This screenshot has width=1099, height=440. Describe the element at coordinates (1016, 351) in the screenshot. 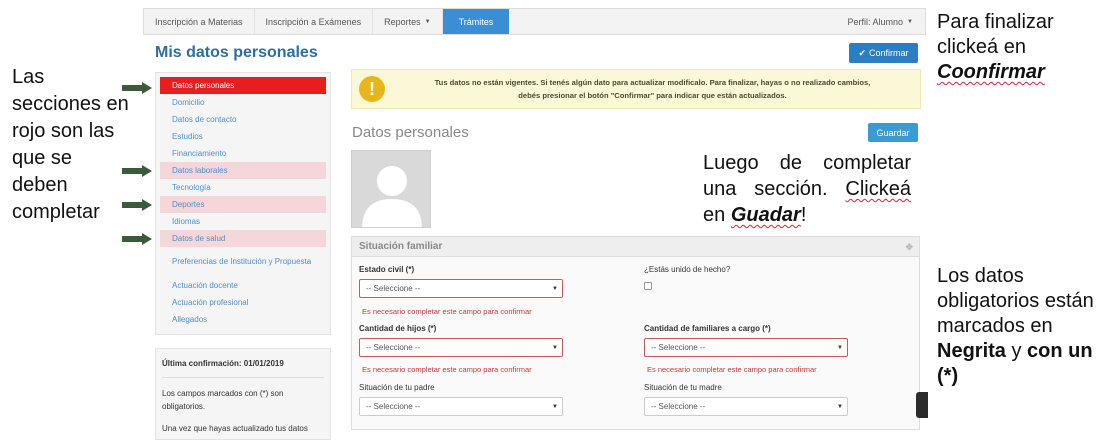

I see `annotation-text: y` at that location.